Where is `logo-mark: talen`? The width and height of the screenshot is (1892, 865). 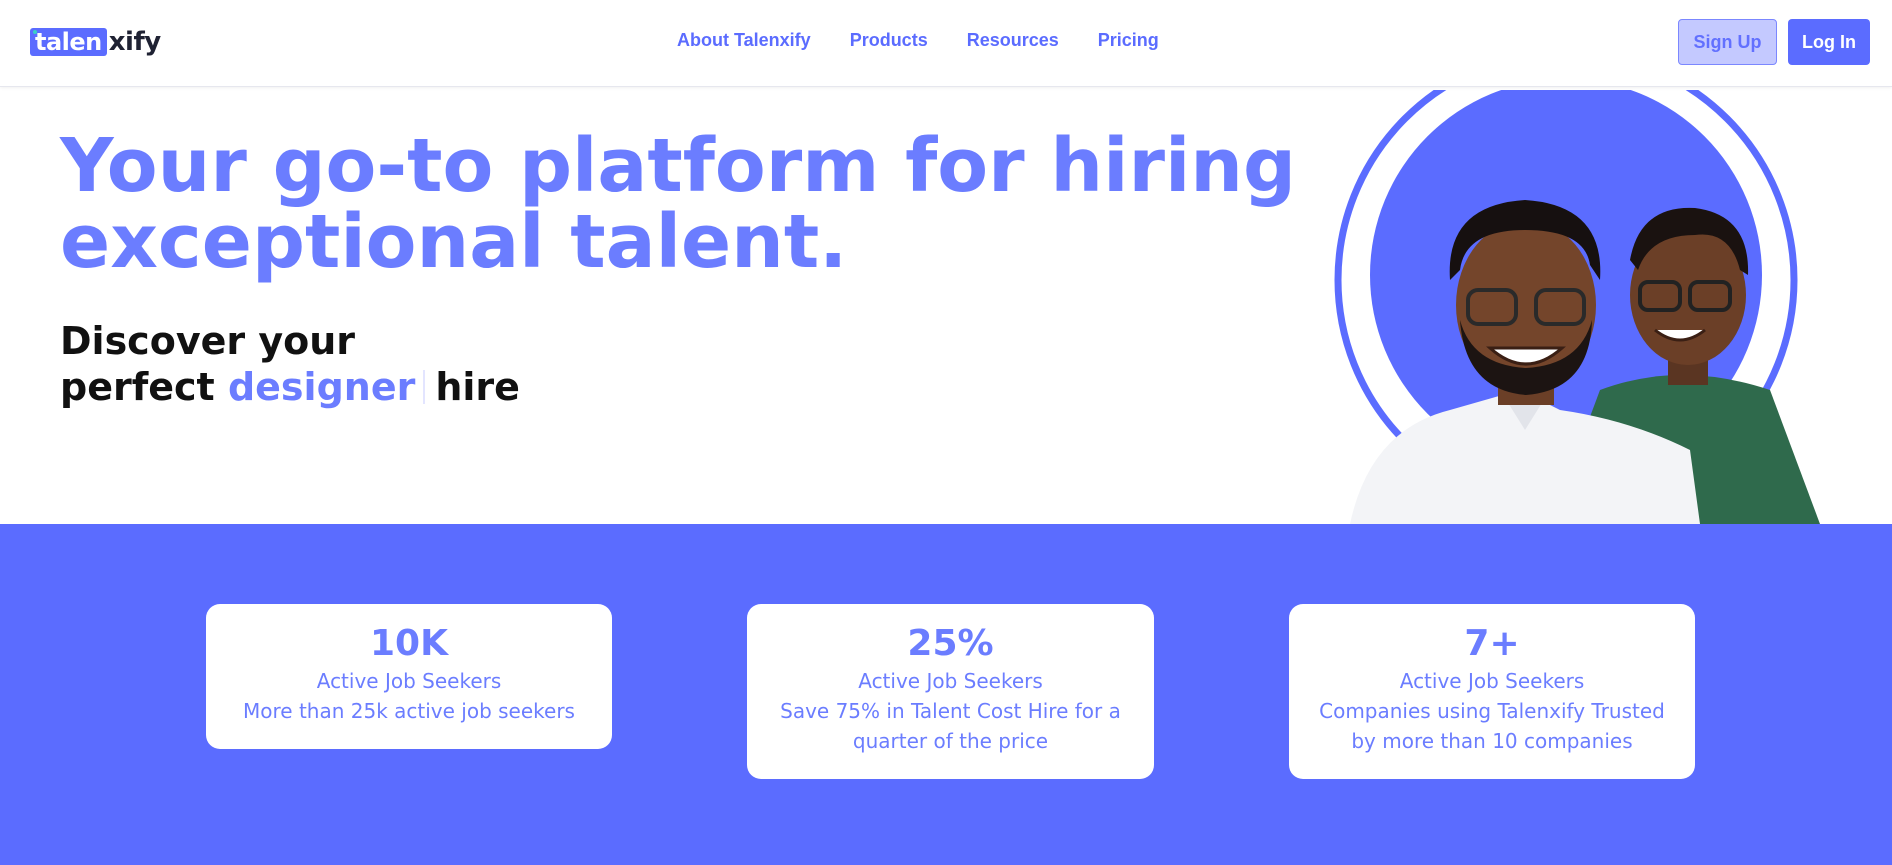 logo-mark: talen is located at coordinates (68, 41).